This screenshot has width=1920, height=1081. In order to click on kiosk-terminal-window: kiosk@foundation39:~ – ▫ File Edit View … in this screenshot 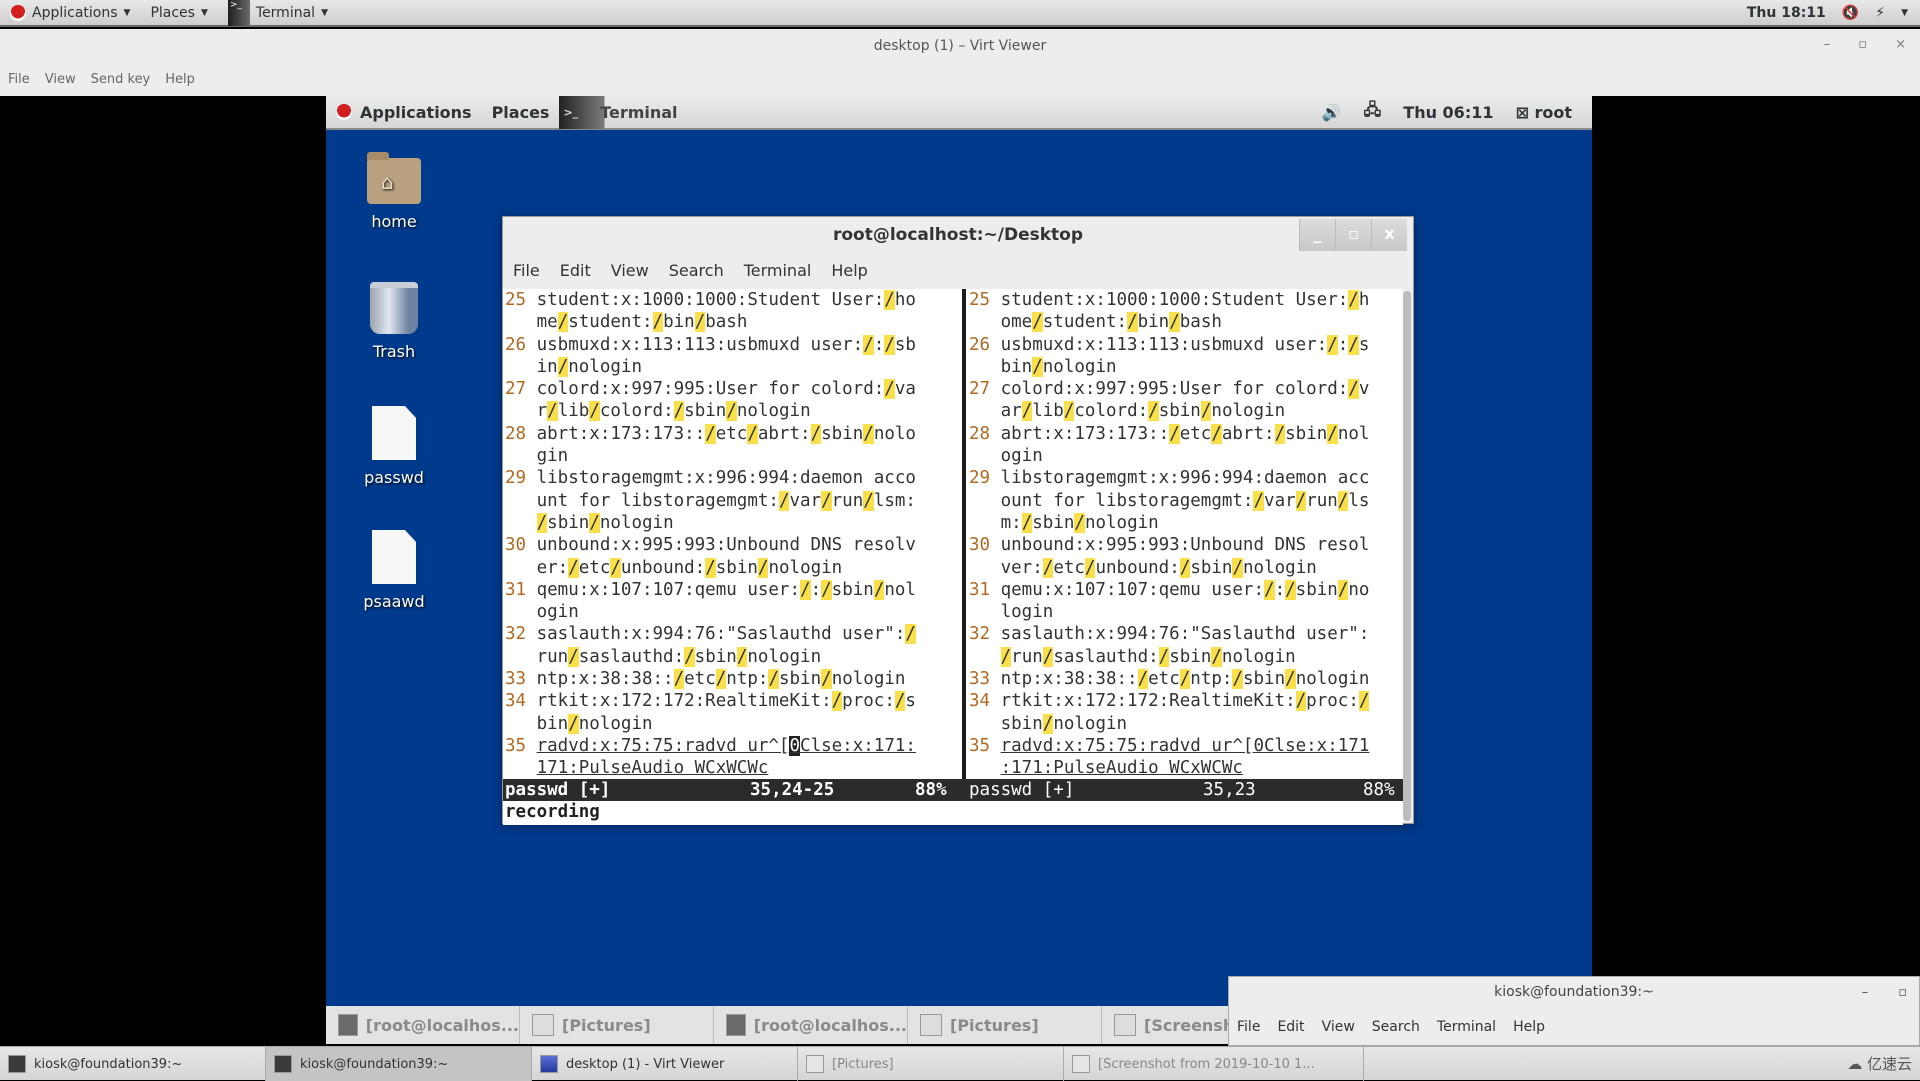, I will do `click(1574, 1011)`.